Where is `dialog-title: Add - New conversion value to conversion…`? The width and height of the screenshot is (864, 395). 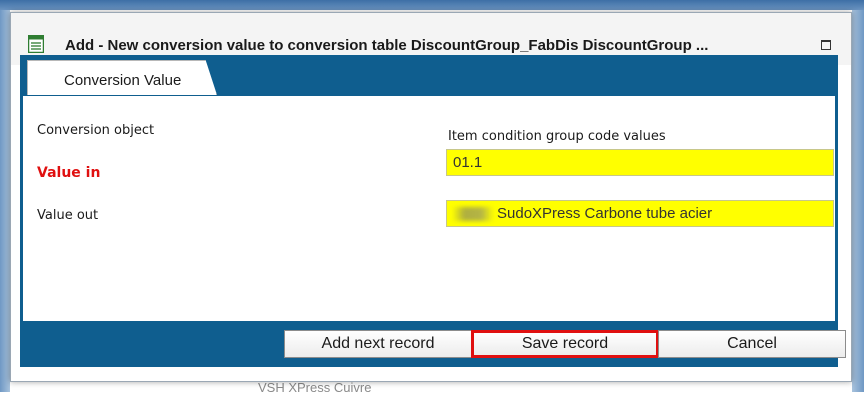
dialog-title: Add - New conversion value to conversion… is located at coordinates (387, 45).